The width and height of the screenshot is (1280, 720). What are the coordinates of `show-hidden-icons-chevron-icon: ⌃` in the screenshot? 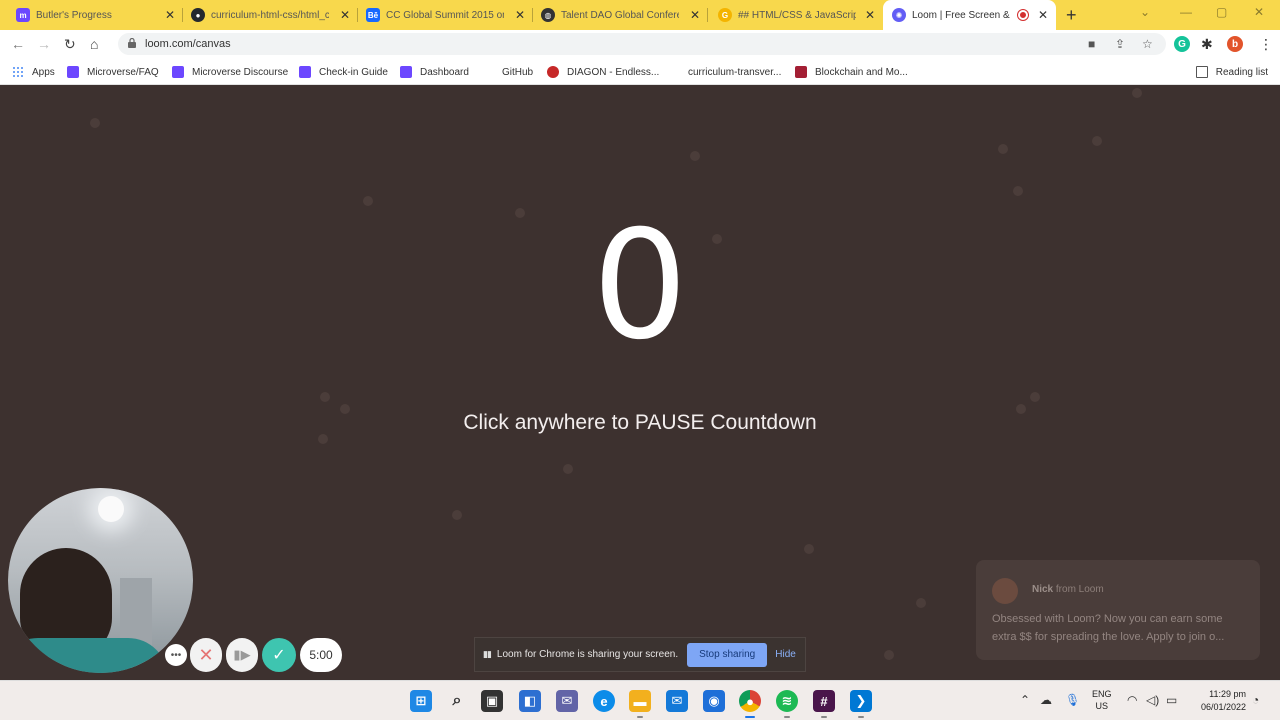 It's located at (1025, 700).